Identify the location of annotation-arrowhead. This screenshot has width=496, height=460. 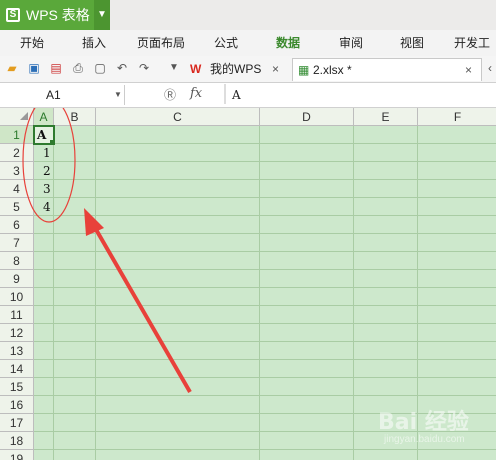
(94, 222).